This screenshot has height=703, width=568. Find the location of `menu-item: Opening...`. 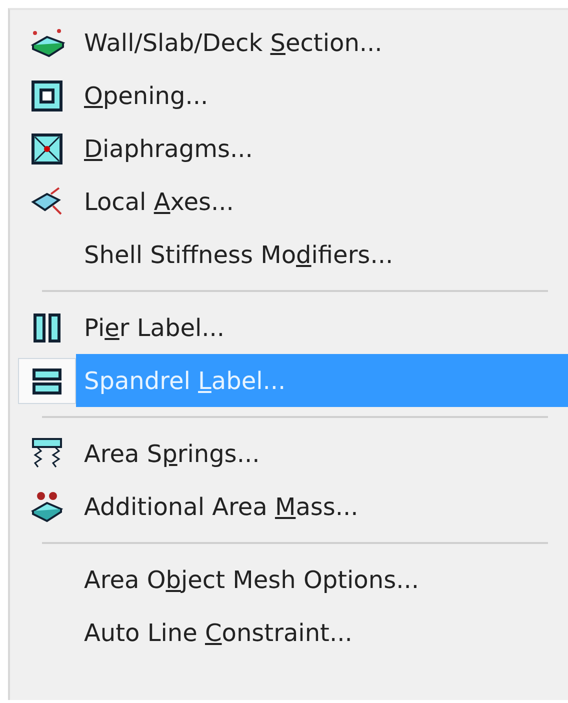

menu-item: Opening... is located at coordinates (322, 95).